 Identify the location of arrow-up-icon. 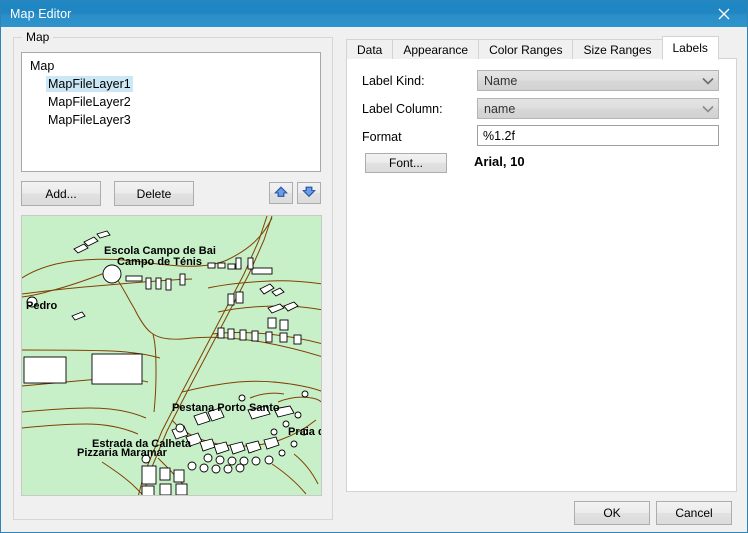
(281, 193).